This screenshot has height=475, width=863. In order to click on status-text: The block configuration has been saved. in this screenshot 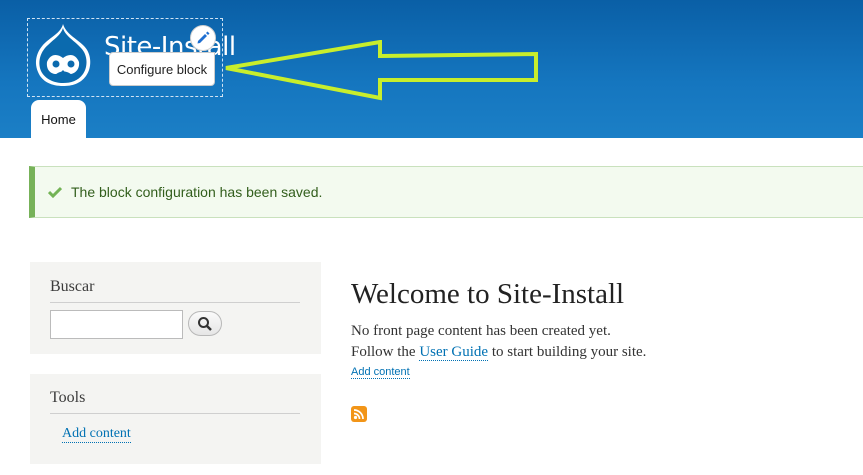, I will do `click(197, 192)`.